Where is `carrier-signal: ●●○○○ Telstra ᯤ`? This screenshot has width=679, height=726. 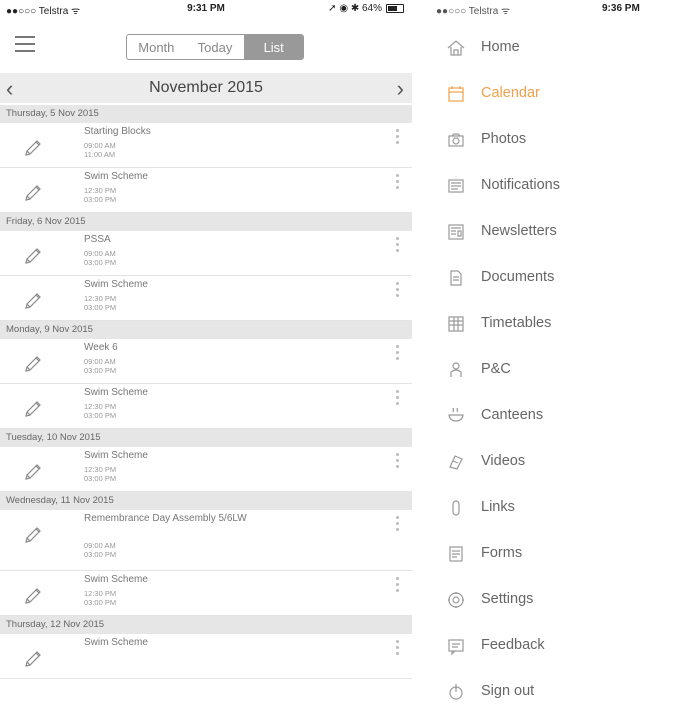
carrier-signal: ●●○○○ Telstra ᯤ is located at coordinates (473, 11).